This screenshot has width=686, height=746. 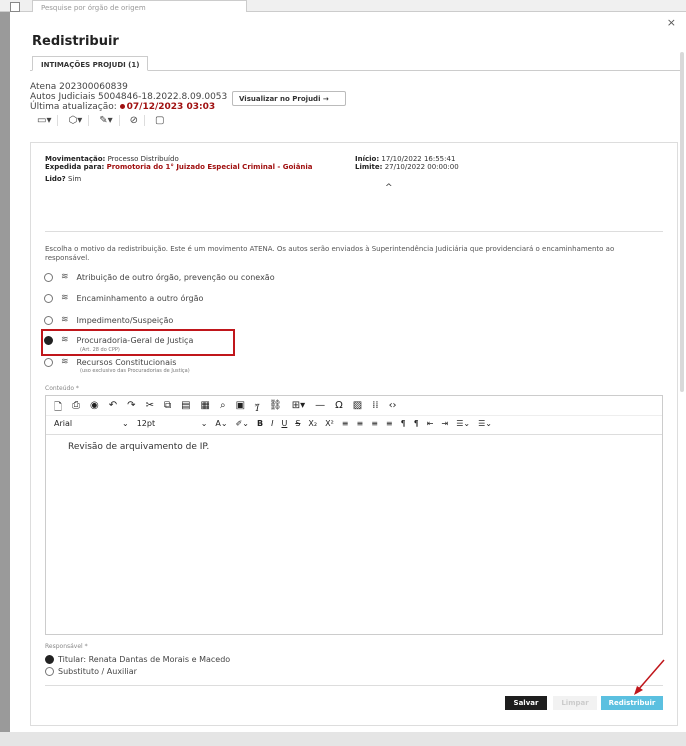 I want to click on select-checkbox, so click(x=15, y=7).